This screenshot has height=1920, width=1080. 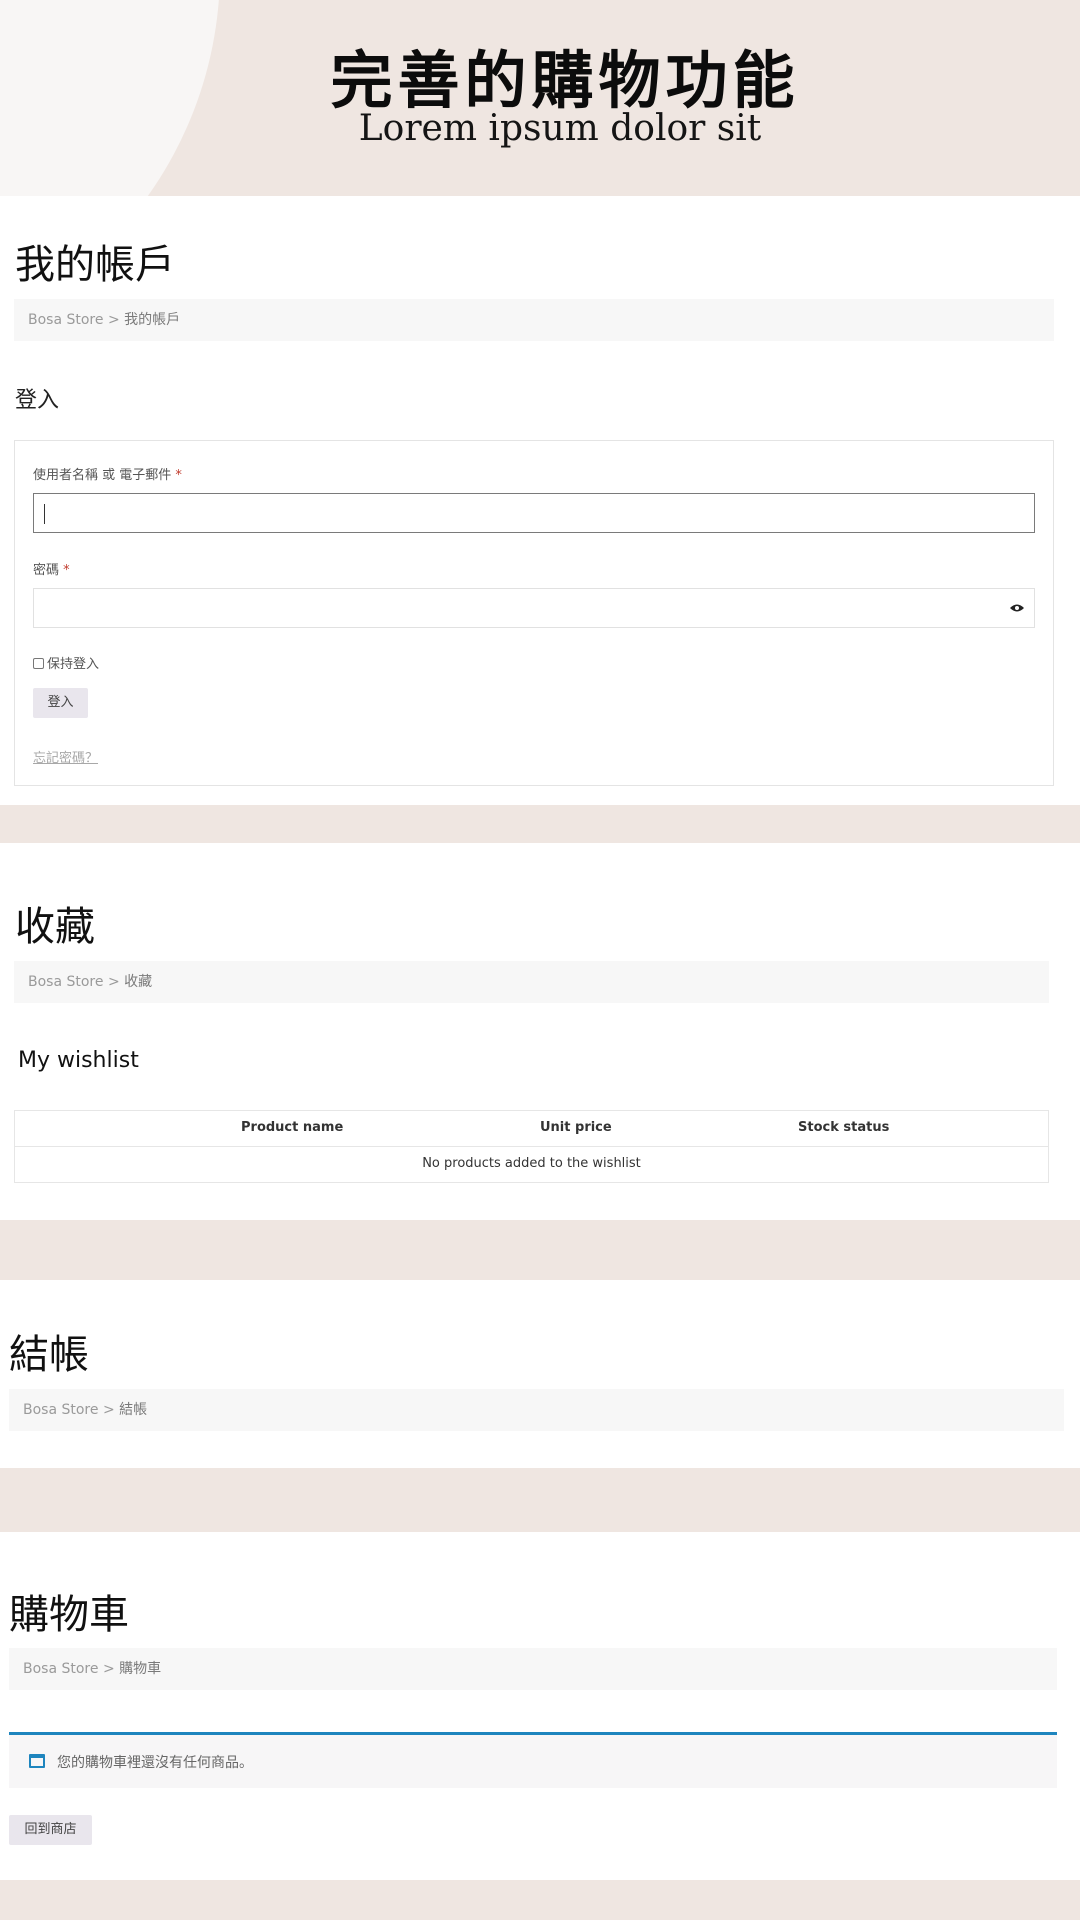 I want to click on text-caret, so click(x=44, y=514).